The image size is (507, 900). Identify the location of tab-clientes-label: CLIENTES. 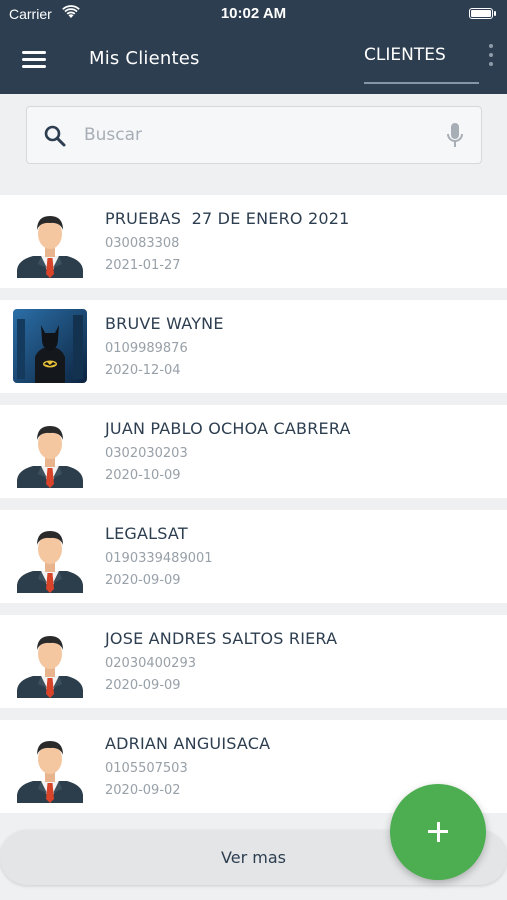
(405, 55).